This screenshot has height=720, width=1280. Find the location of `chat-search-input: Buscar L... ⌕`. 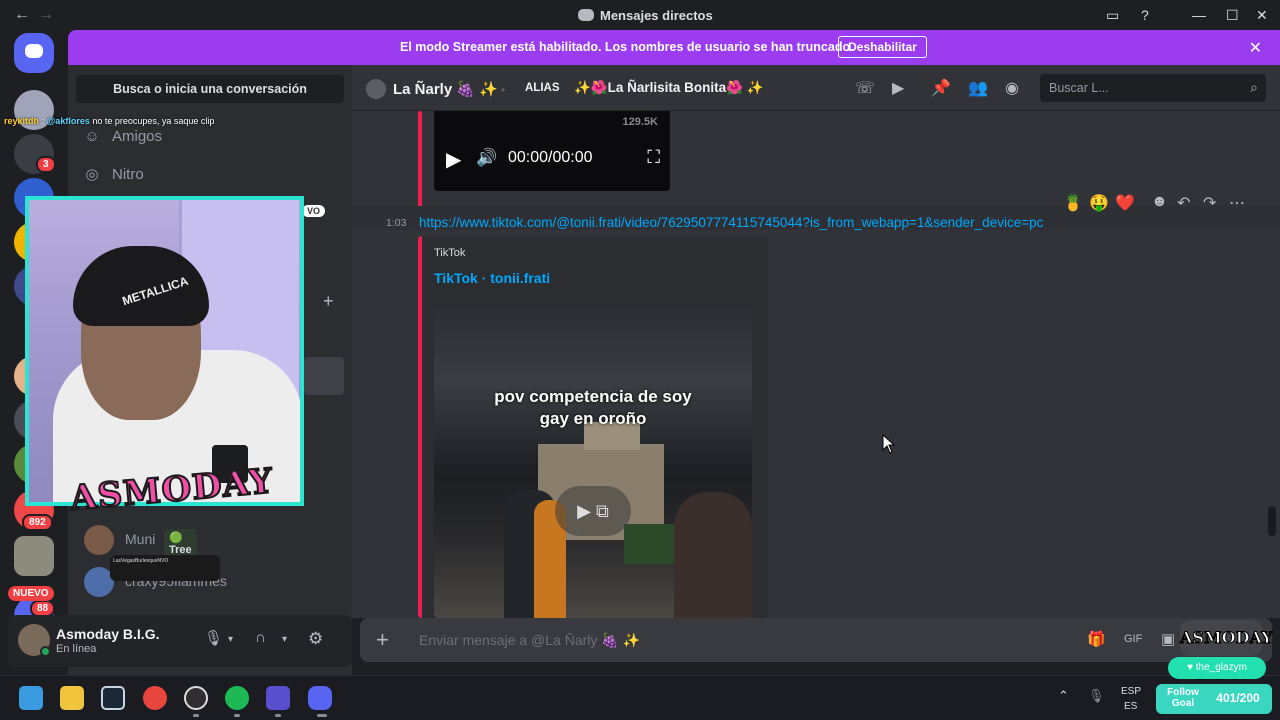

chat-search-input: Buscar L... ⌕ is located at coordinates (1153, 88).